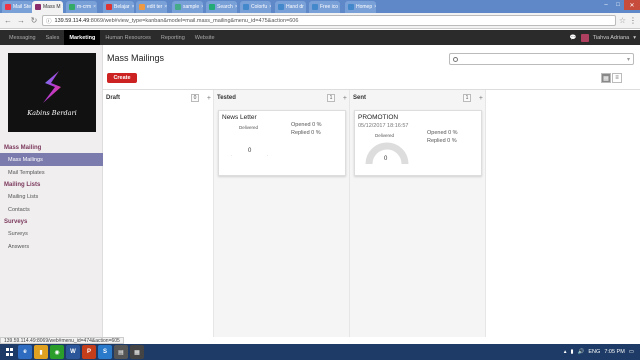 The height and width of the screenshot is (360, 640). Describe the element at coordinates (295, 7) in the screenshot. I see `tab-label: Hand dr` at that location.